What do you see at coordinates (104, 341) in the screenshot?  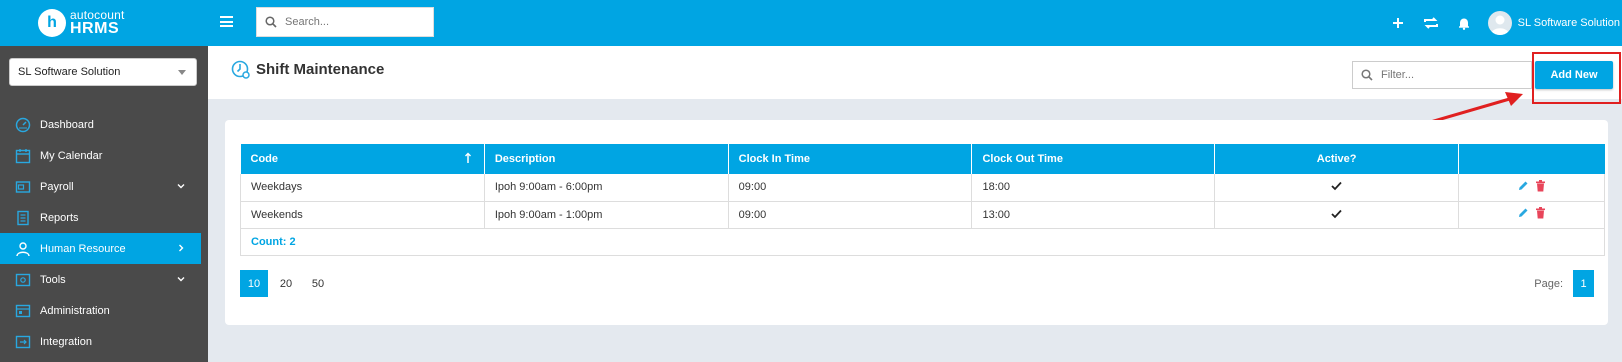 I see `sidebar-item-integration: Integration` at bounding box center [104, 341].